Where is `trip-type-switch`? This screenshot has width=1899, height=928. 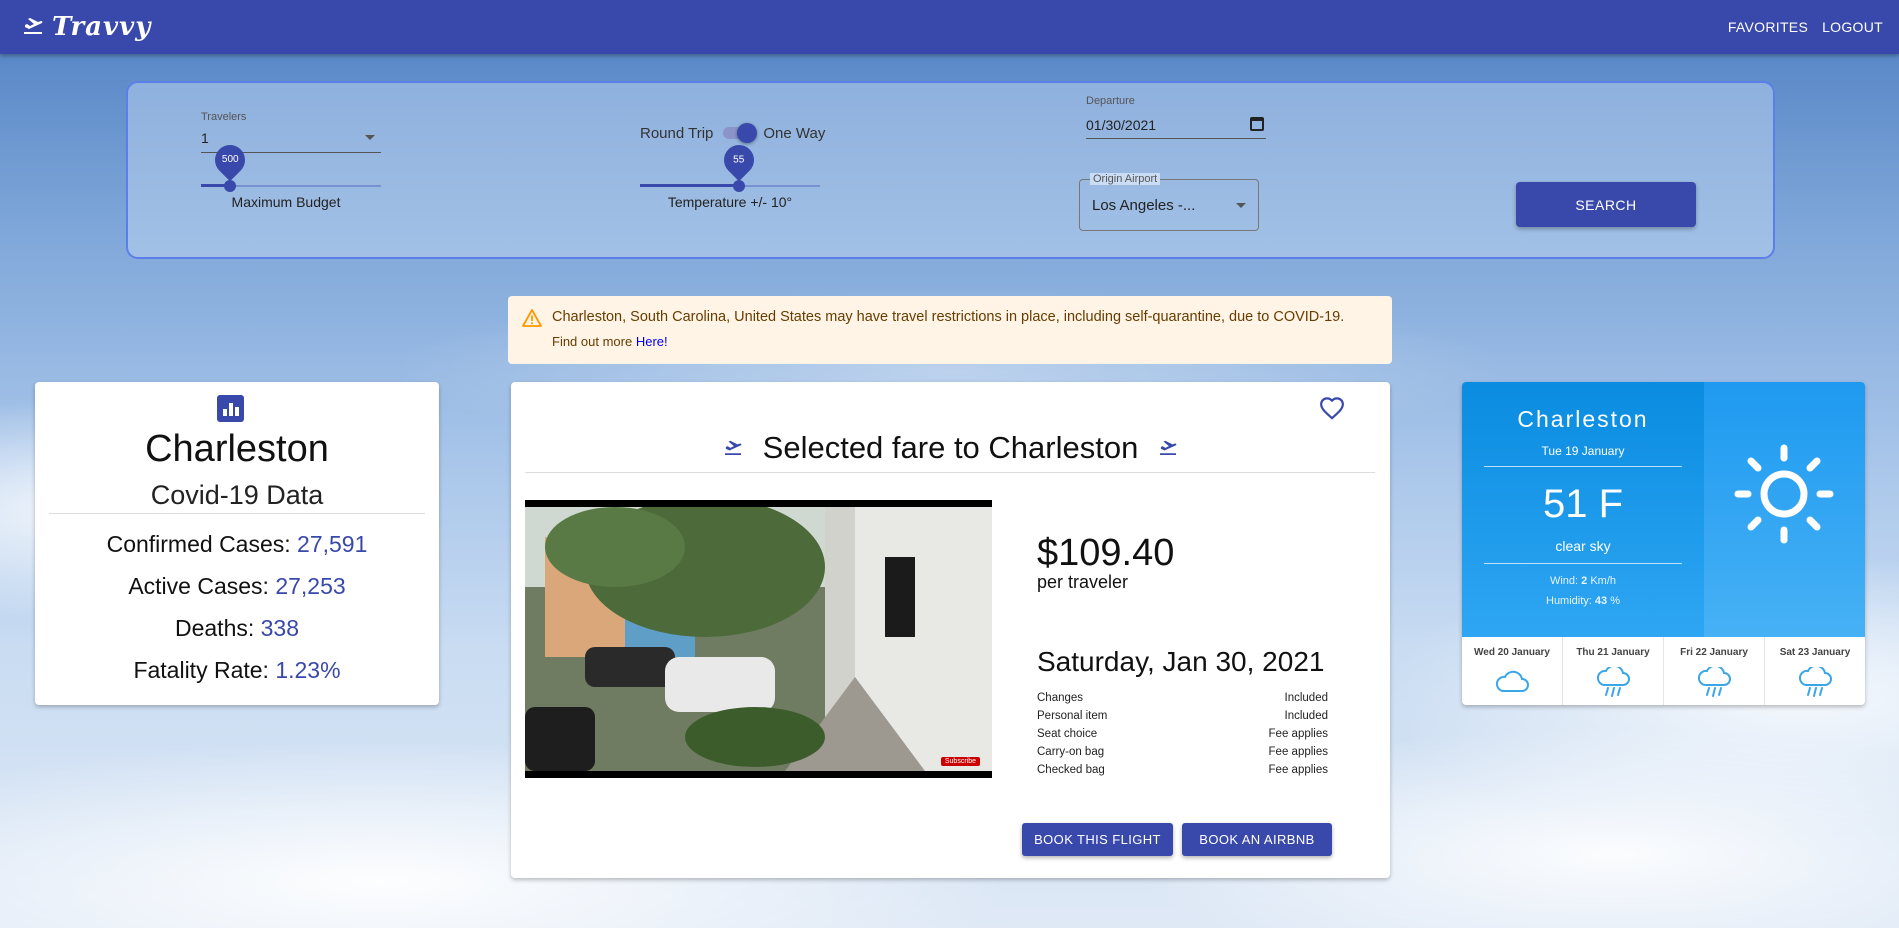
trip-type-switch is located at coordinates (739, 133).